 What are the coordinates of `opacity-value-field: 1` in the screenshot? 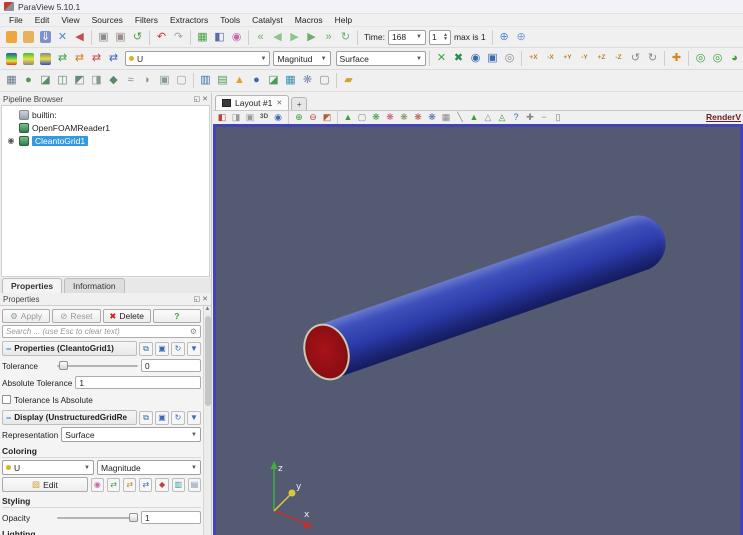 It's located at (171, 517).